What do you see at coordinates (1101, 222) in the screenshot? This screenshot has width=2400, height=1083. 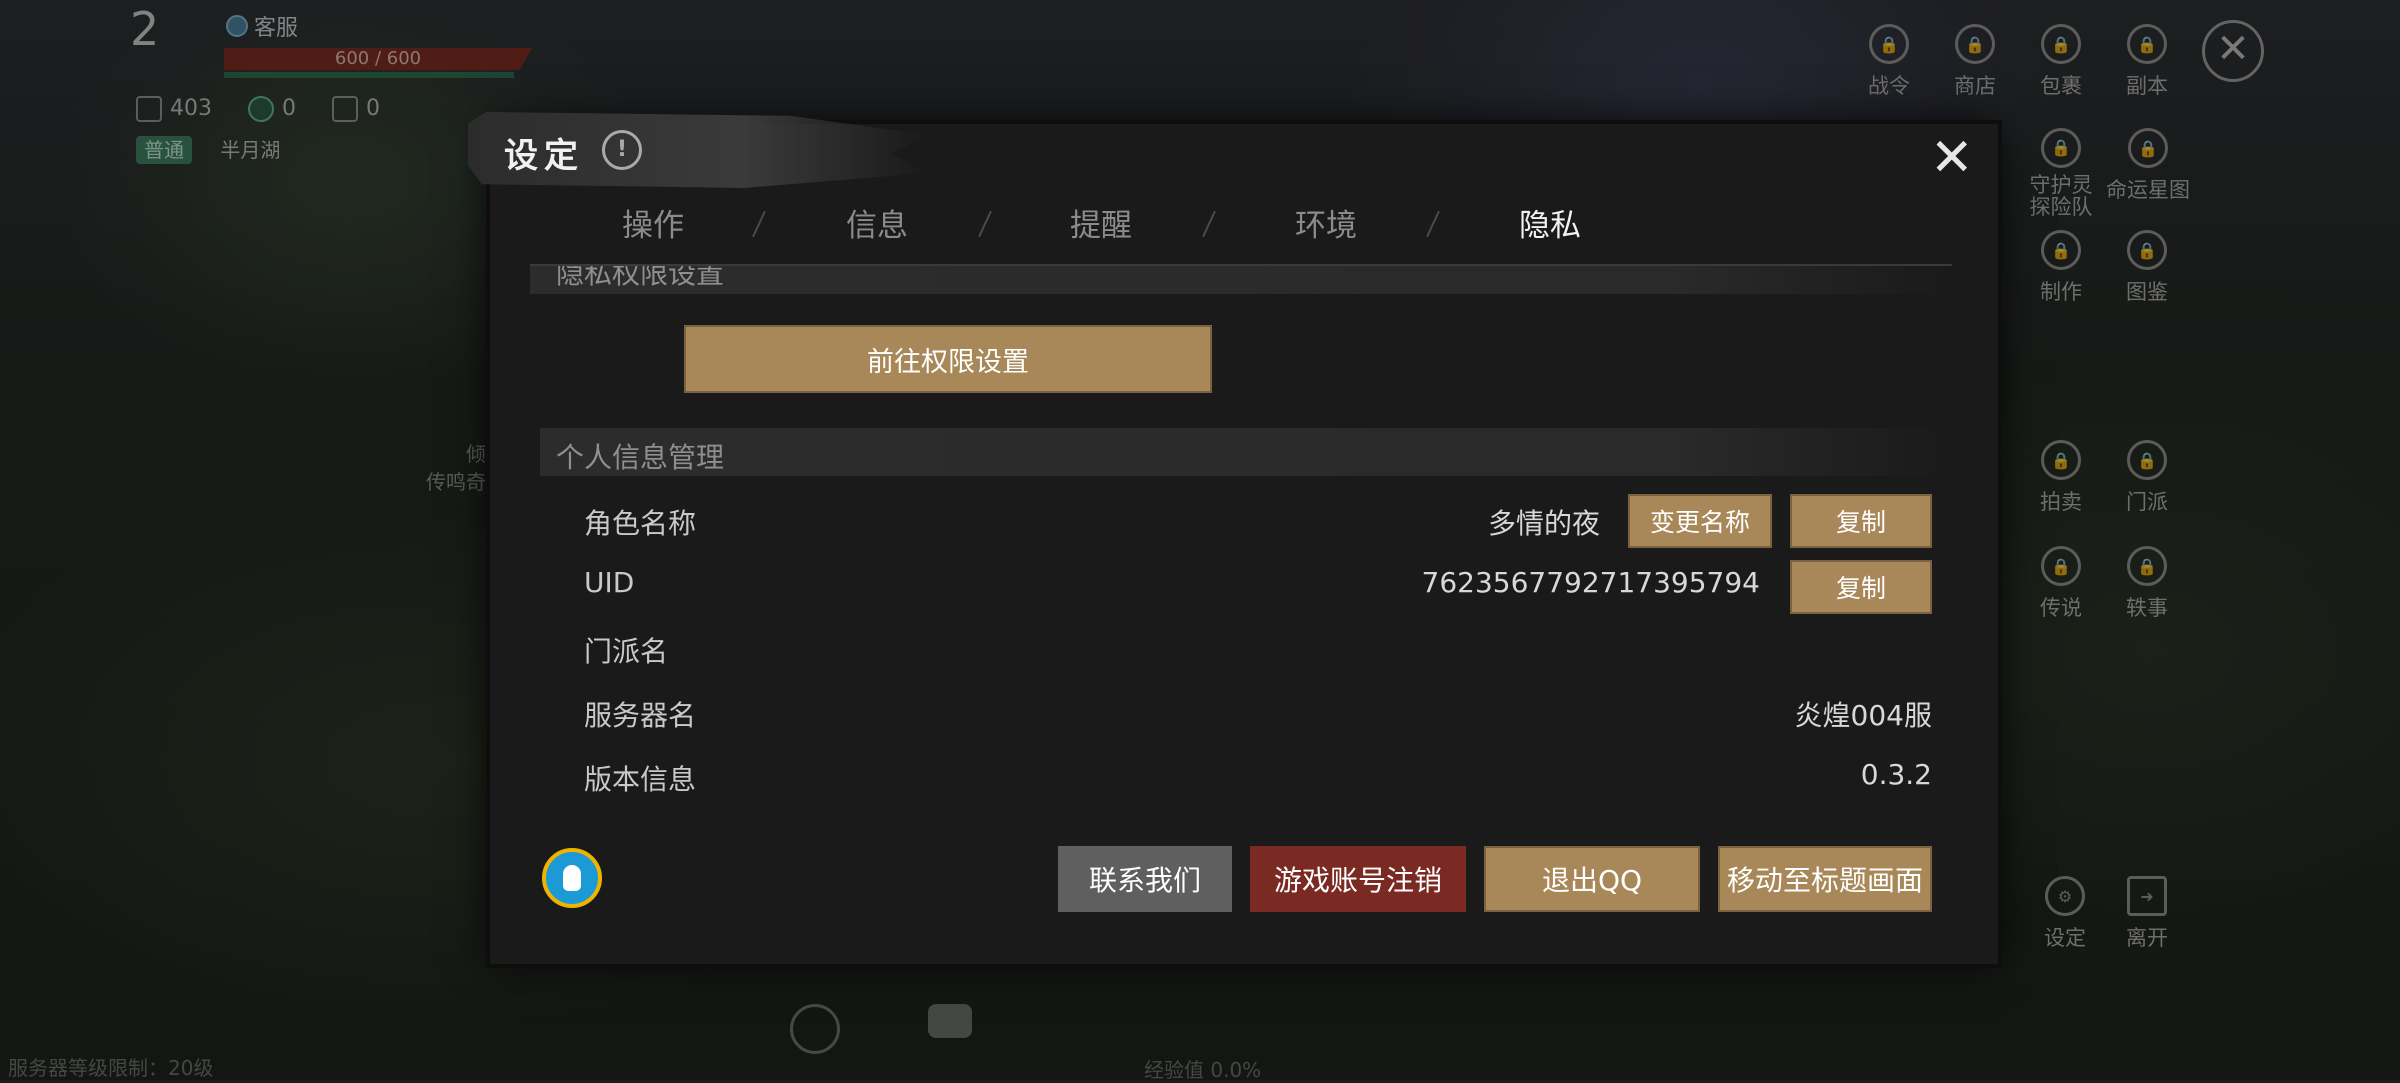 I see `tab-reminder: 提醒` at bounding box center [1101, 222].